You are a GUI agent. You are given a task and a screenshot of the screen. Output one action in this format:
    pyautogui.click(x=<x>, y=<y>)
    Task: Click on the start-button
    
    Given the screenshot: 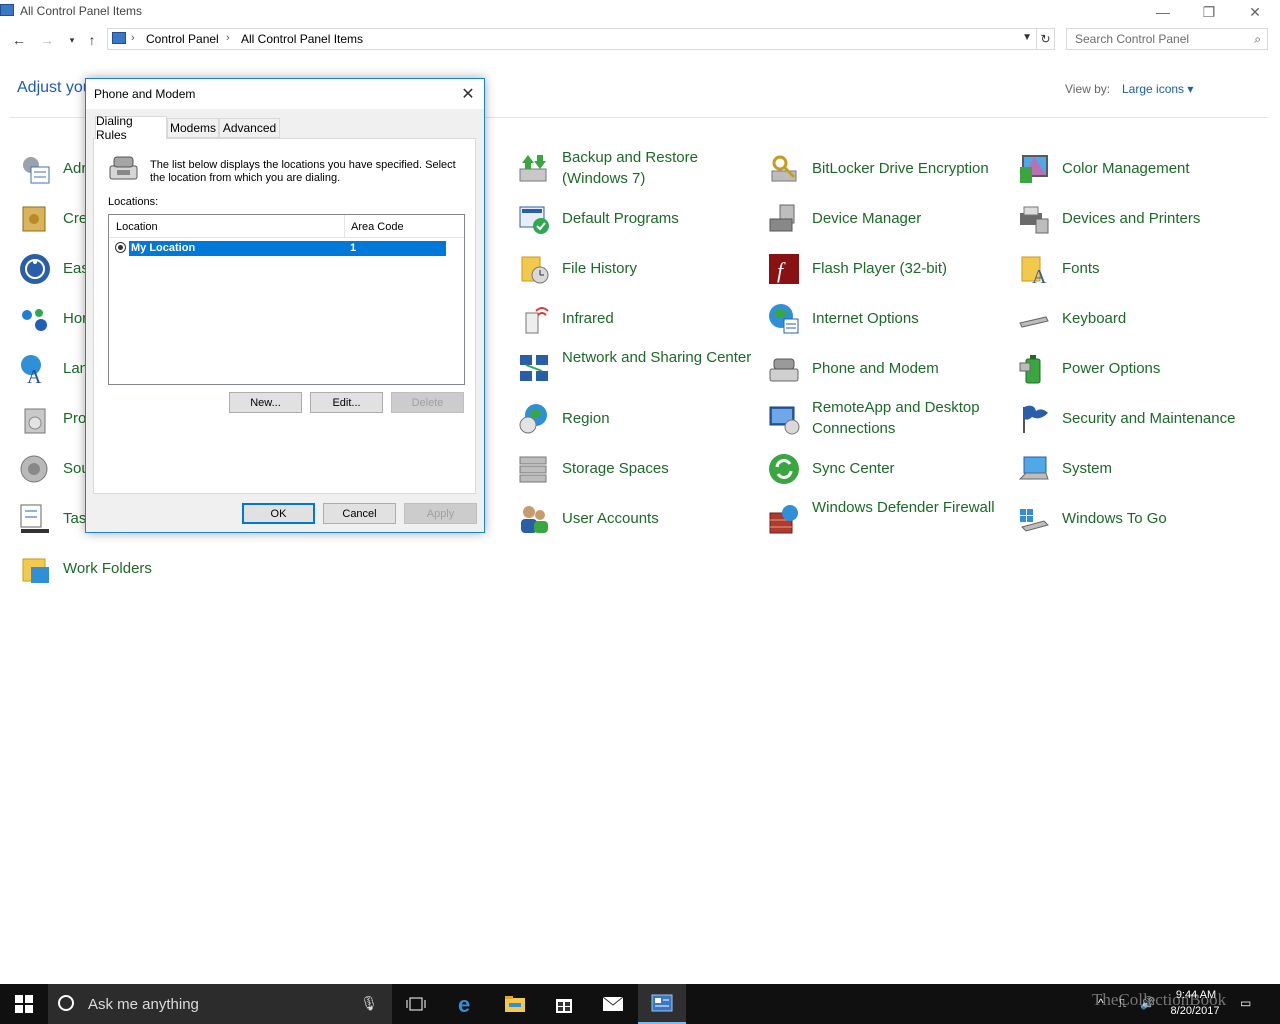 What is the action you would take?
    pyautogui.click(x=24, y=1004)
    